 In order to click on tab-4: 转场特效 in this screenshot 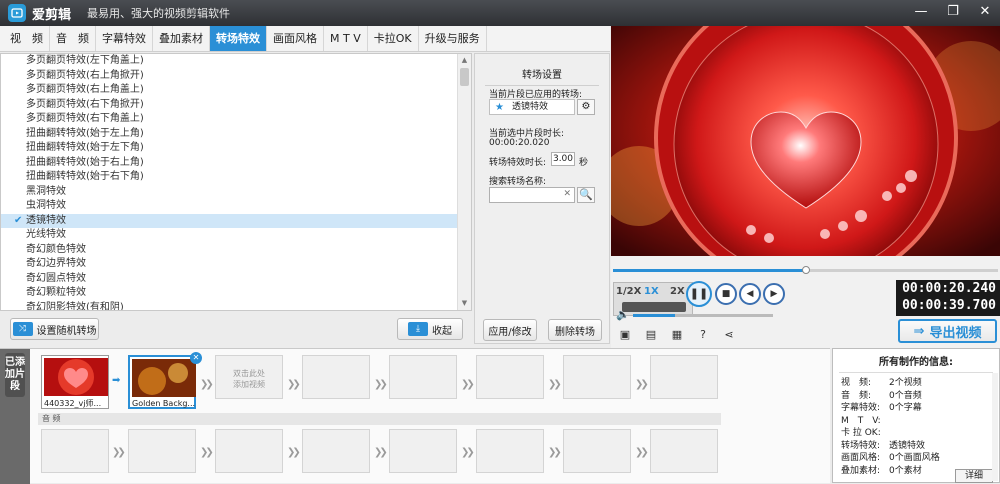, I will do `click(238, 38)`.